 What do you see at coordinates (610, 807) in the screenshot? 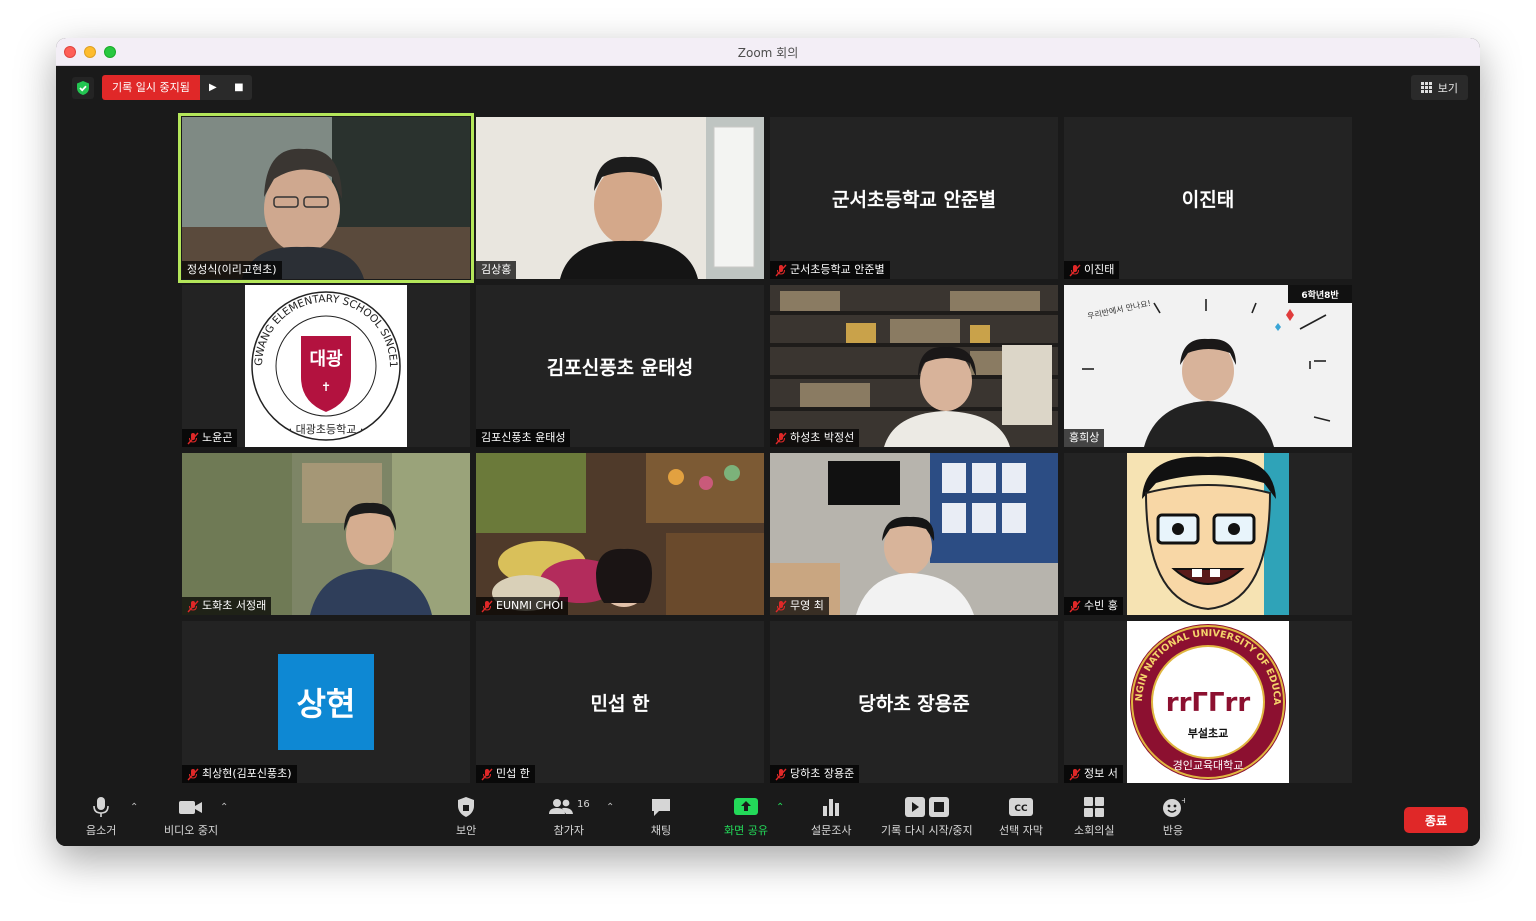
I see `participants-options-chevron-icon: ⌃` at bounding box center [610, 807].